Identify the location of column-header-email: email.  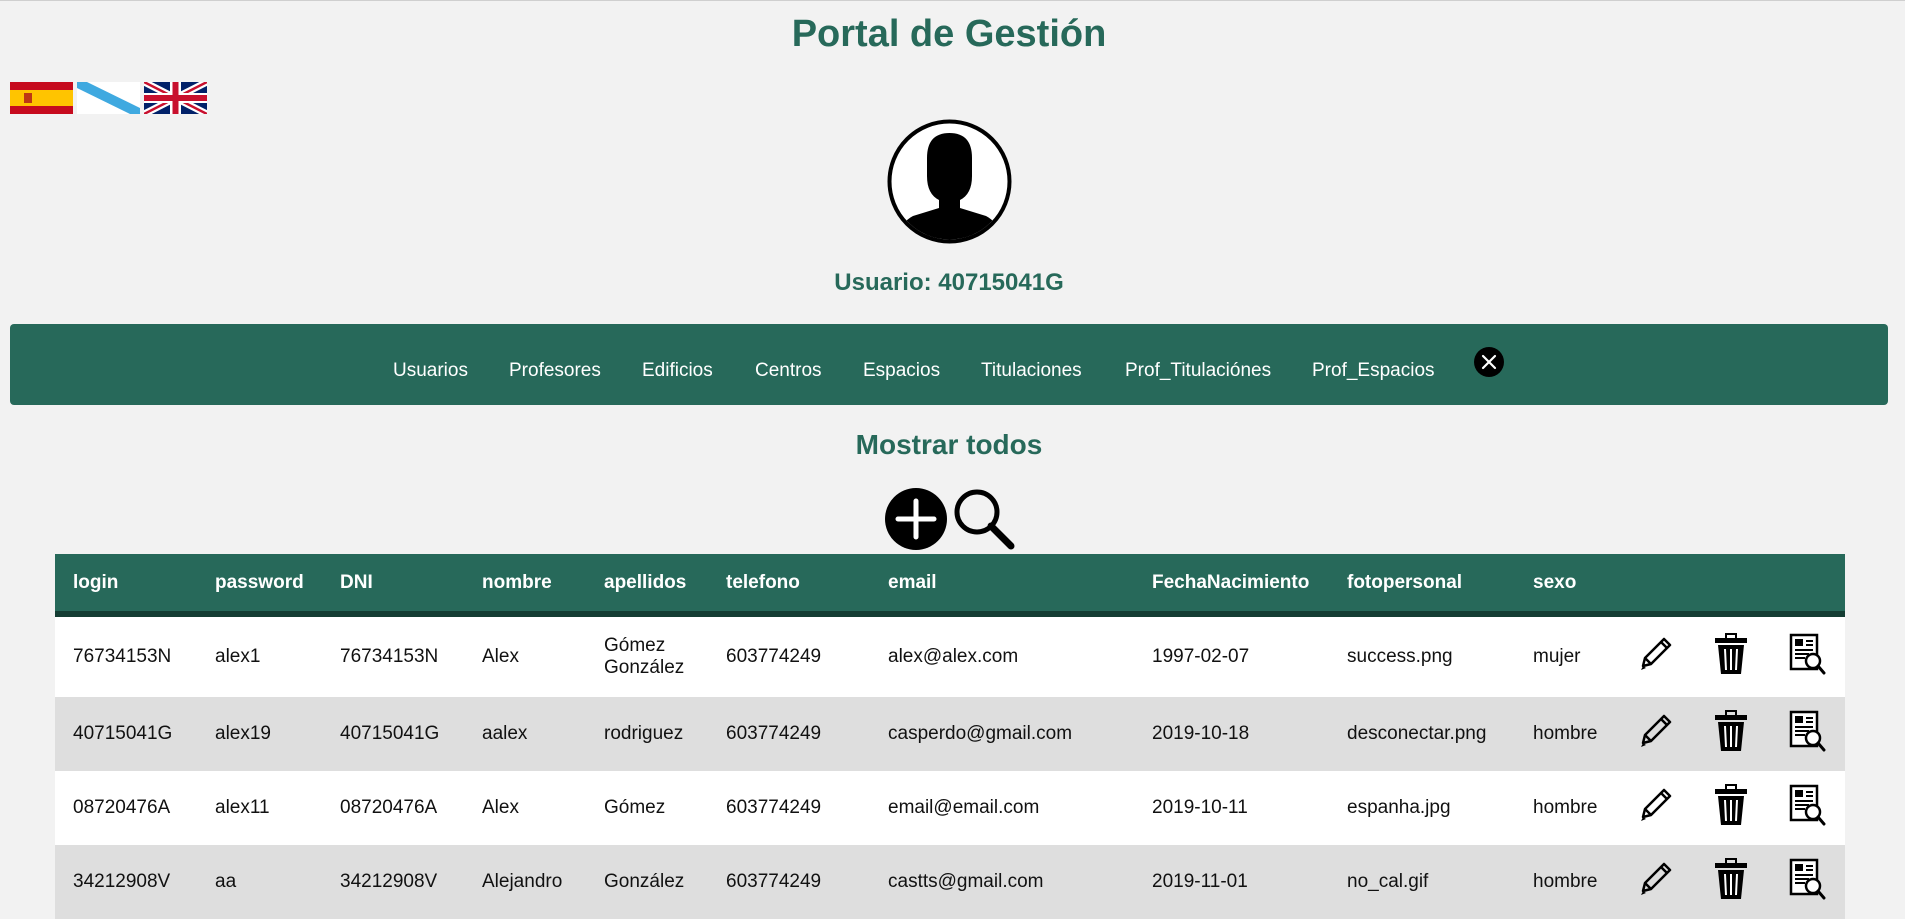
(912, 582).